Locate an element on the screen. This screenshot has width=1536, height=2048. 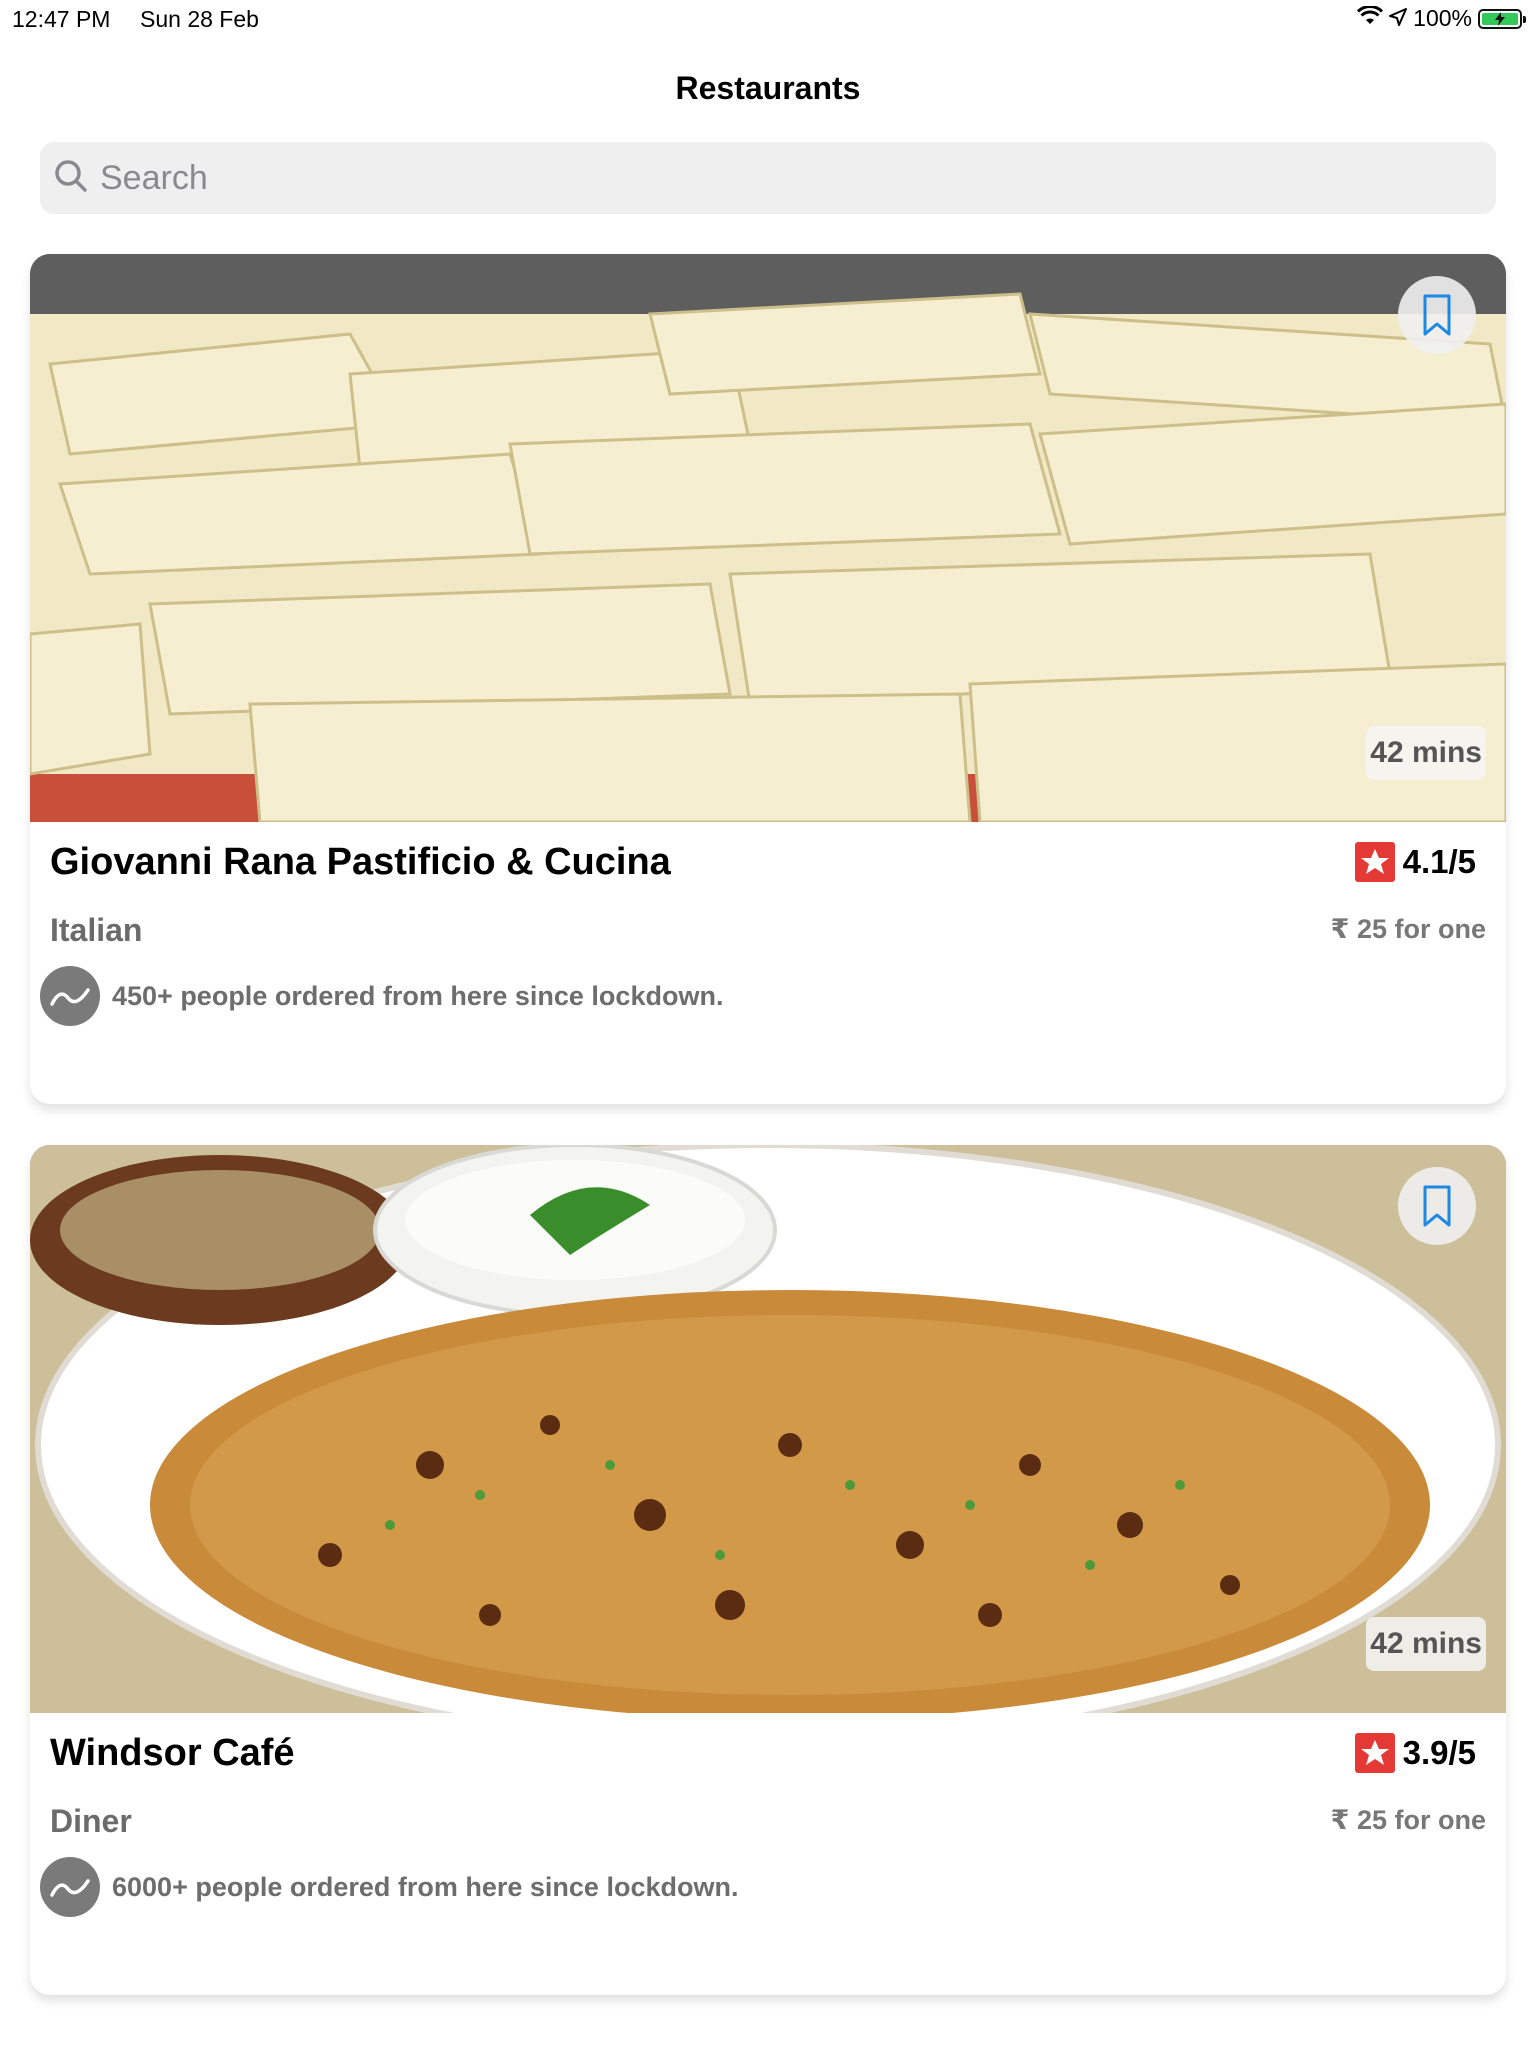
status-indicators: 100% is located at coordinates (1441, 18).